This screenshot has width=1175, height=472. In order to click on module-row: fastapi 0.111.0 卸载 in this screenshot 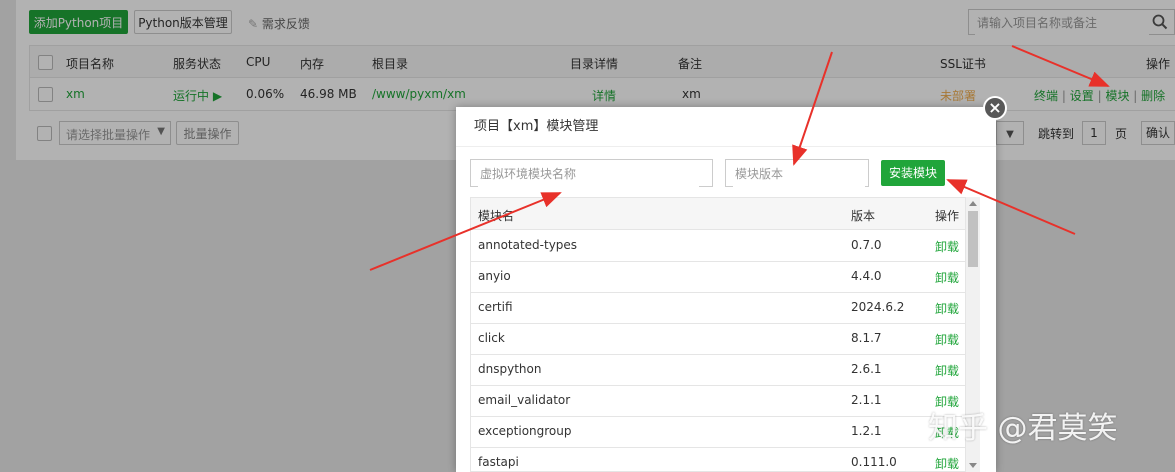, I will do `click(718, 459)`.